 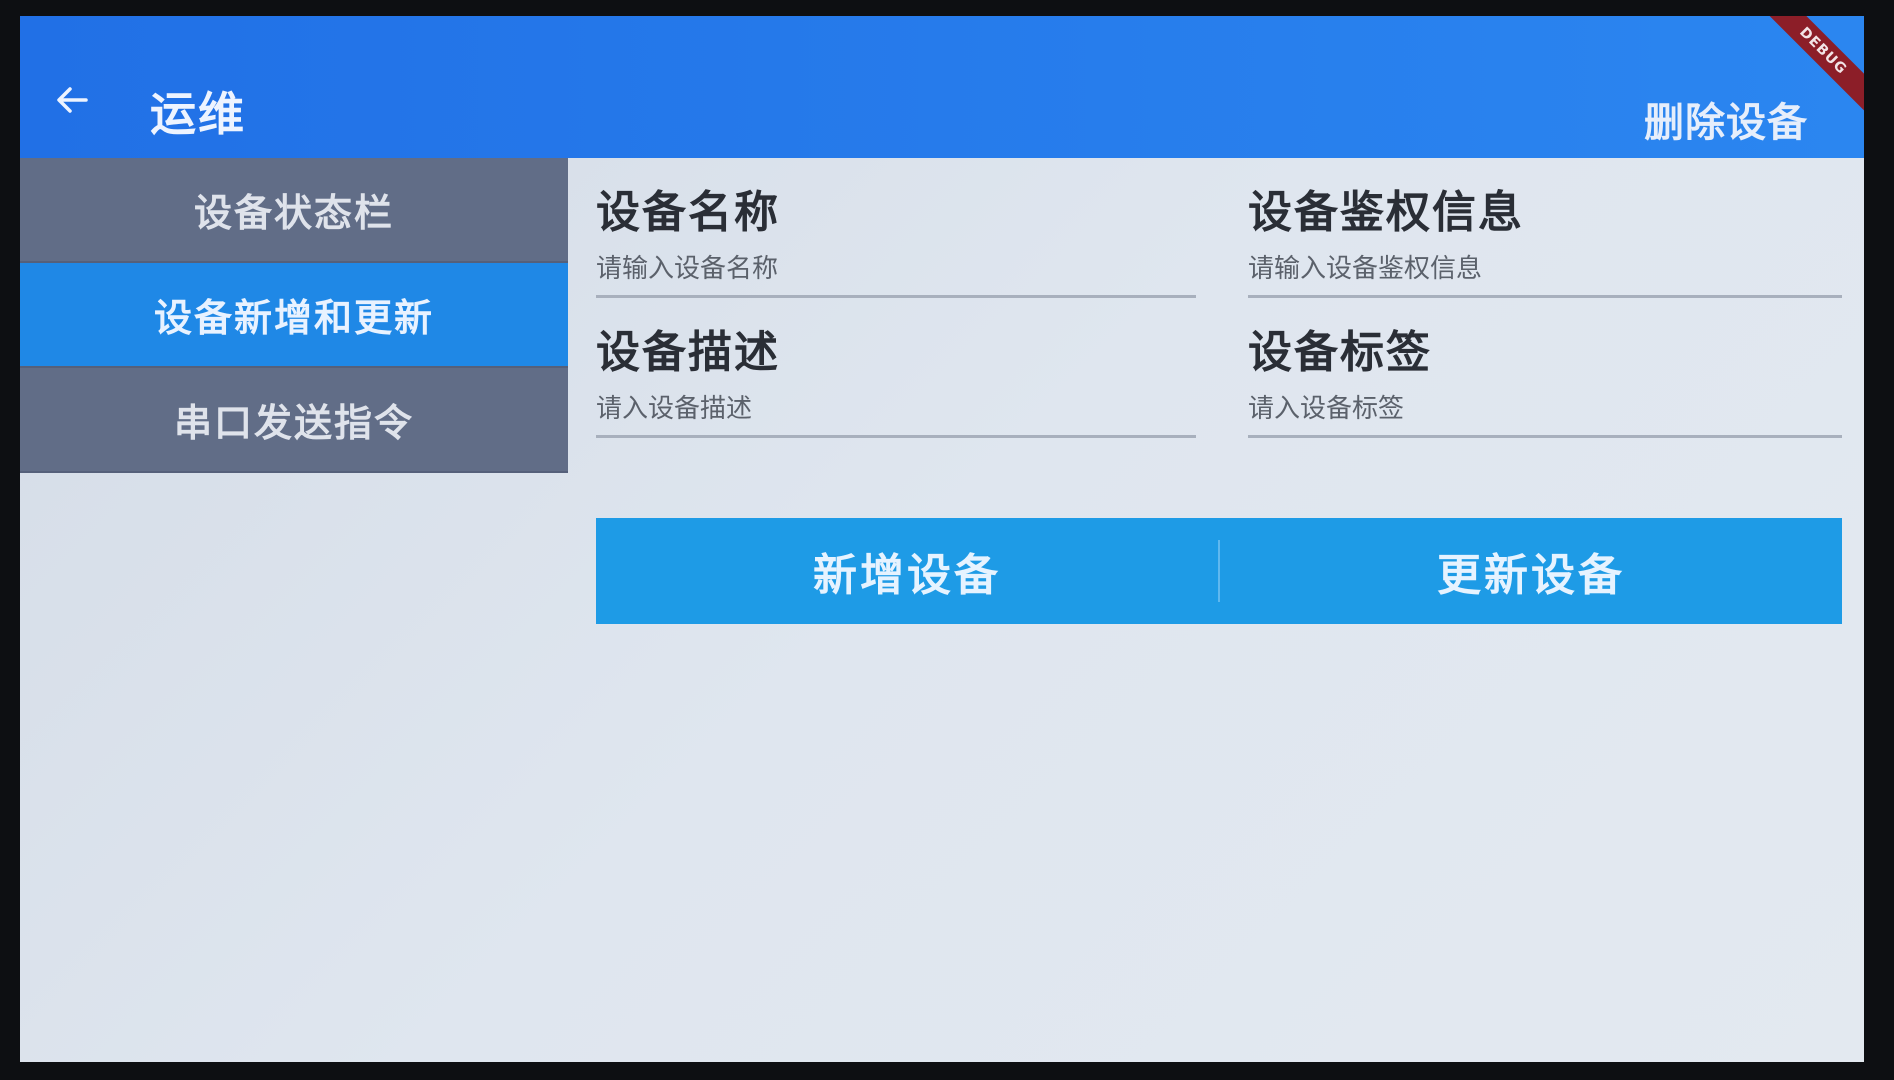 I want to click on device-desc-label: 设备描述, so click(x=688, y=352).